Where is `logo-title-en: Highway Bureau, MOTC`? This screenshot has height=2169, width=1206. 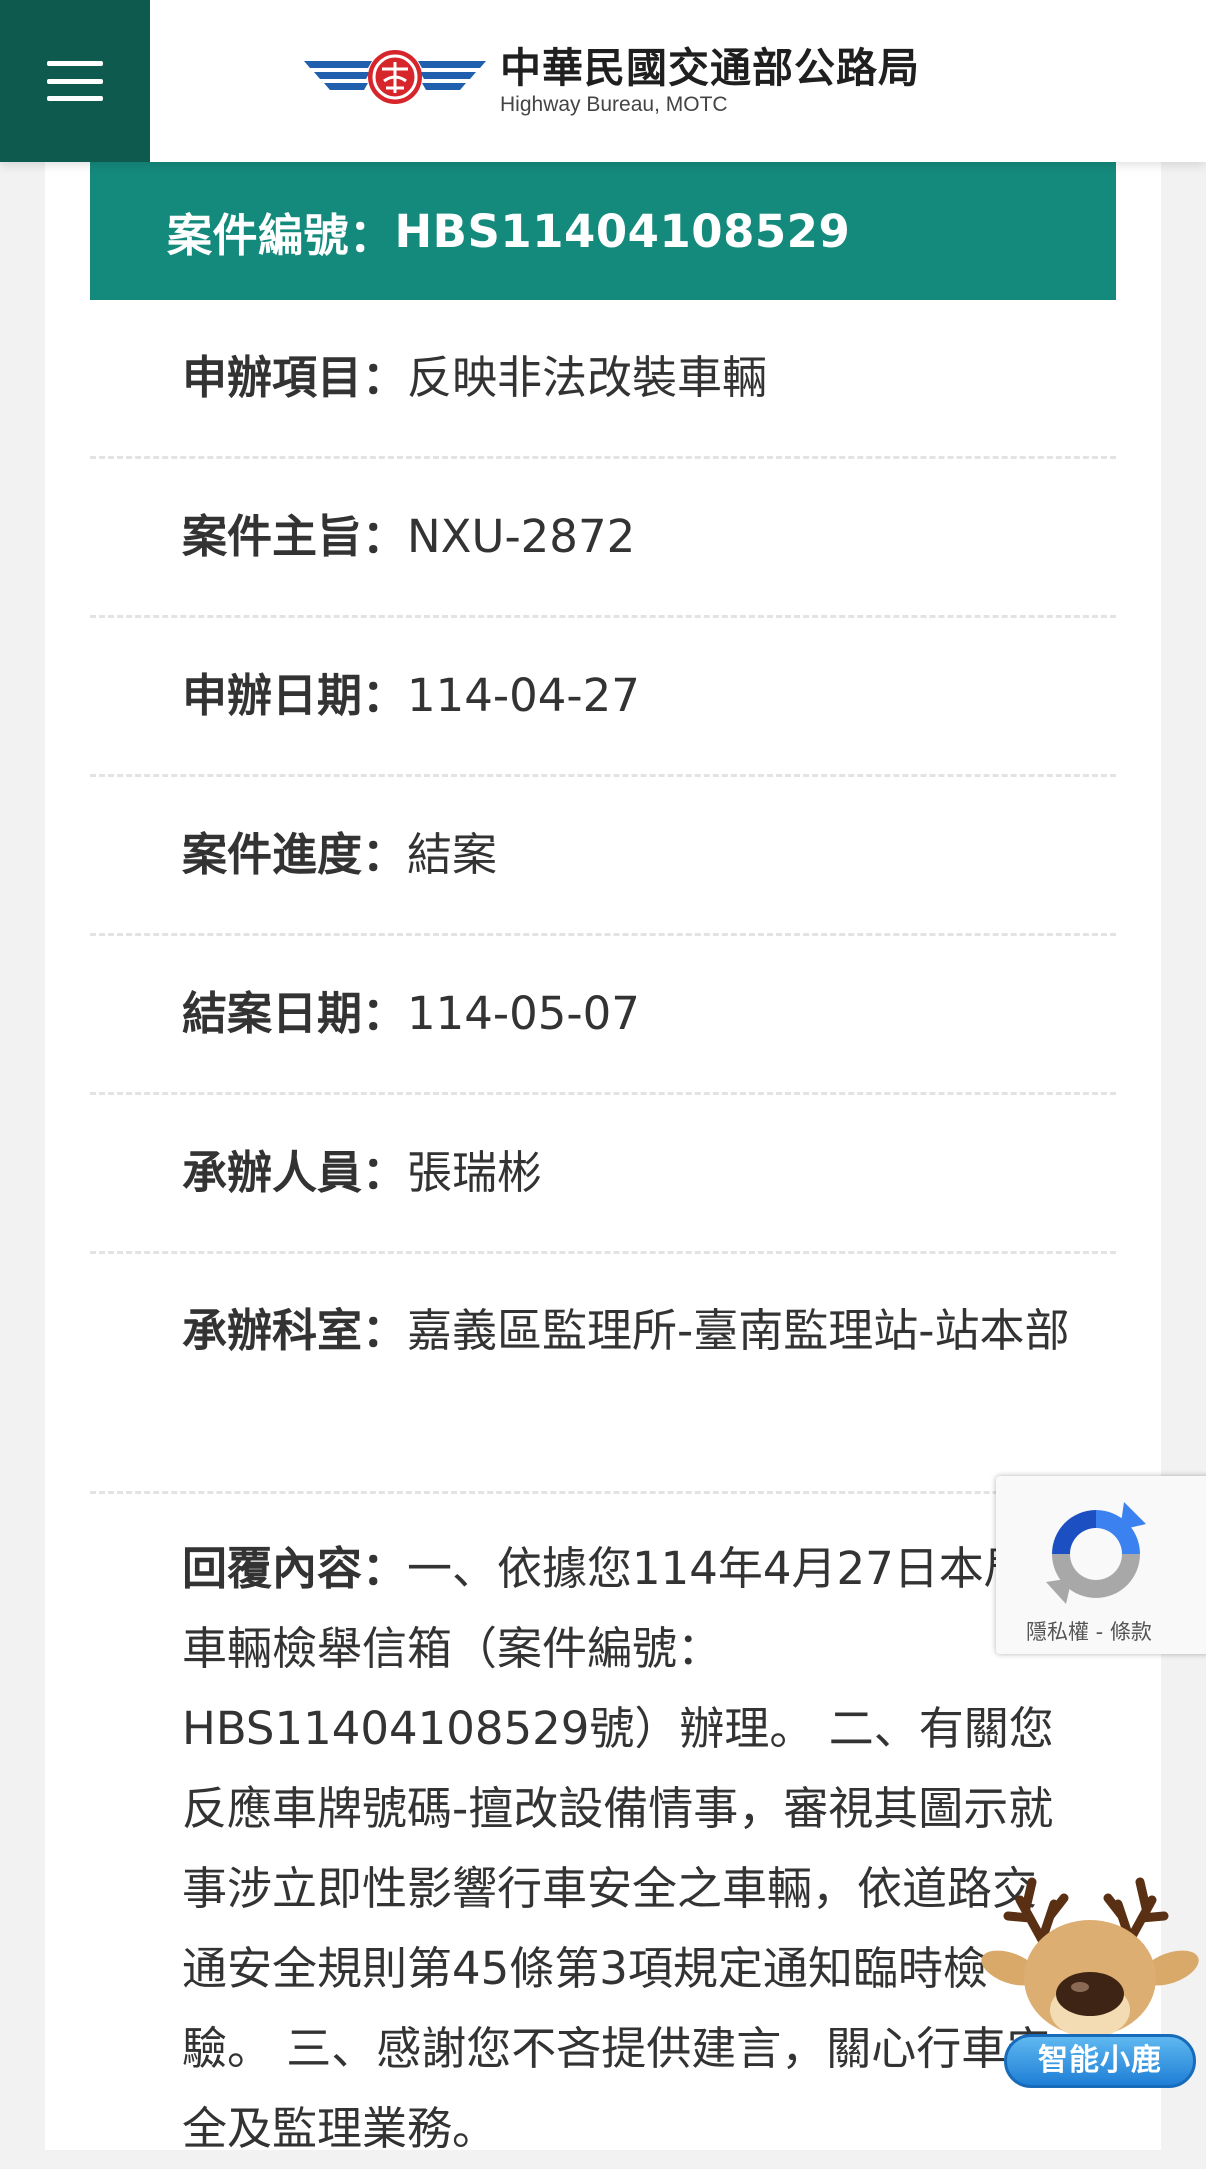
logo-title-en: Highway Bureau, MOTC is located at coordinates (614, 104).